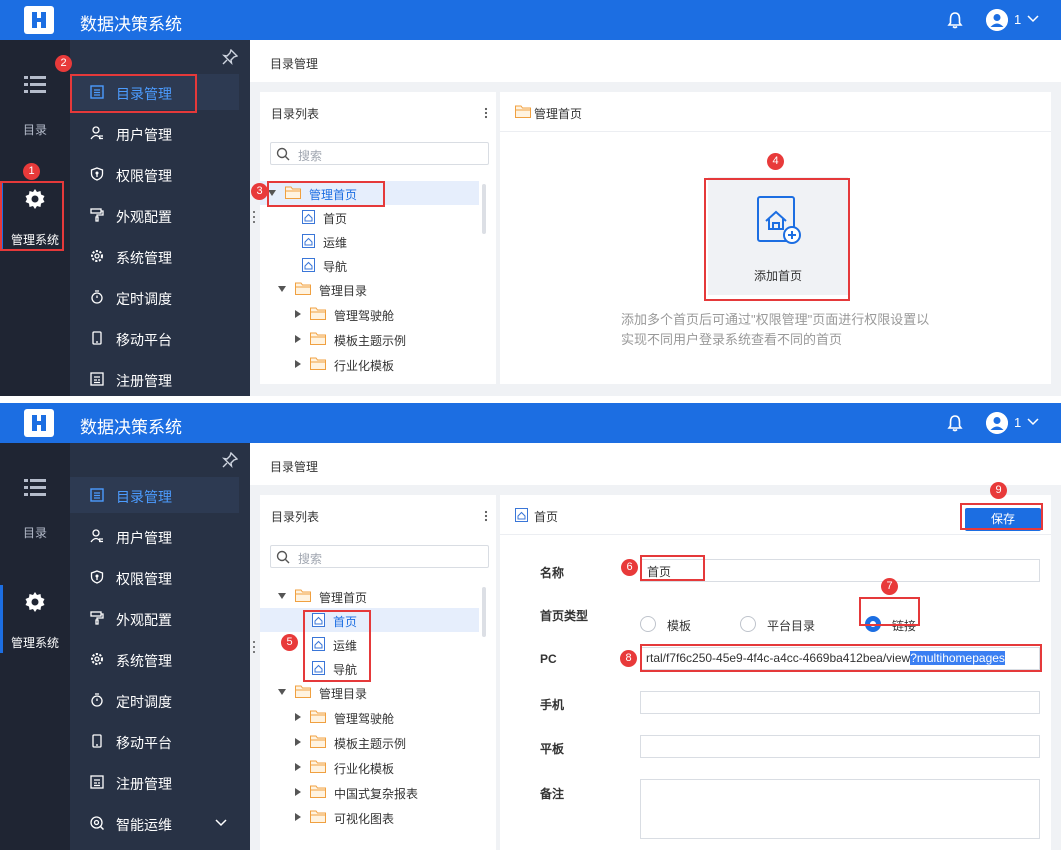 This screenshot has height=850, width=1061. What do you see at coordinates (778, 236) in the screenshot?
I see `add-home-page-button: 添加首页` at bounding box center [778, 236].